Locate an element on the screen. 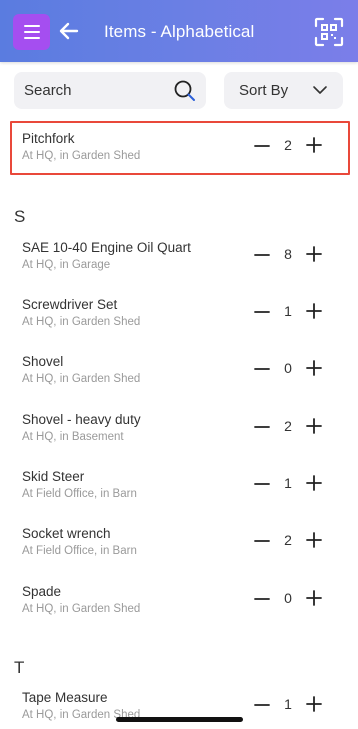 The image size is (358, 729). home-indicator is located at coordinates (179, 719).